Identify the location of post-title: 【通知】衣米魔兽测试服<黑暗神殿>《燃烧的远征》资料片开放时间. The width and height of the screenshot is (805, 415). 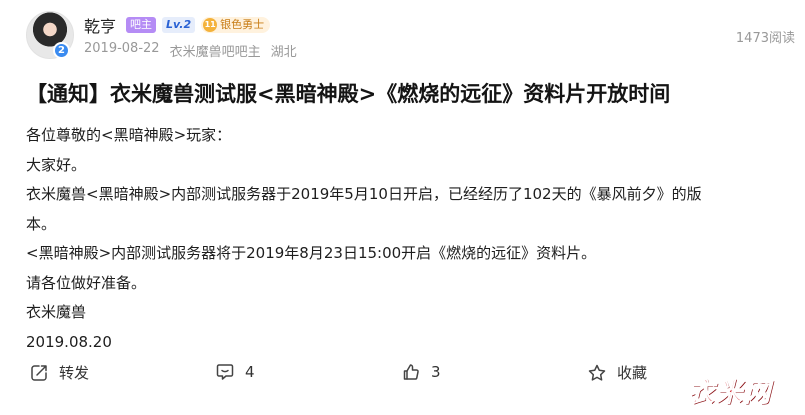
(348, 94).